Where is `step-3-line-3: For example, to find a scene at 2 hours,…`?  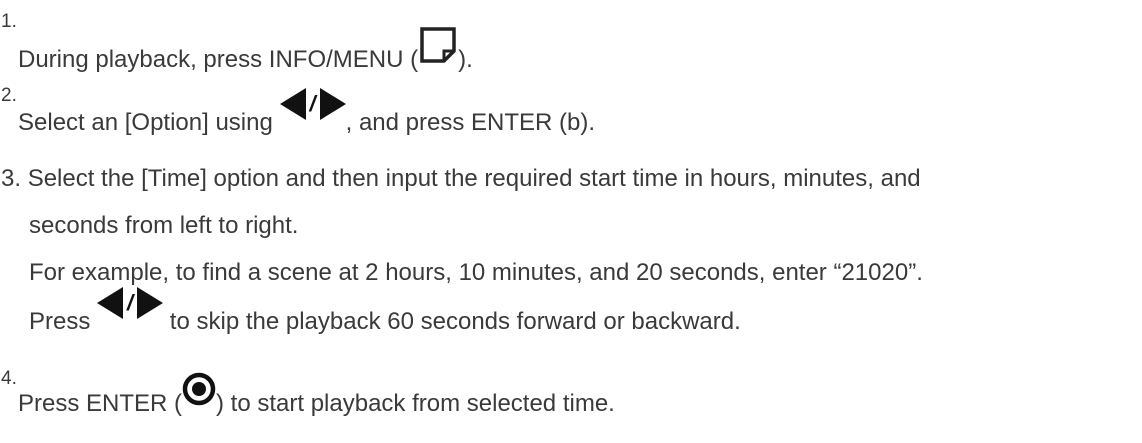 step-3-line-3: For example, to find a scene at 2 hours,… is located at coordinates (476, 272).